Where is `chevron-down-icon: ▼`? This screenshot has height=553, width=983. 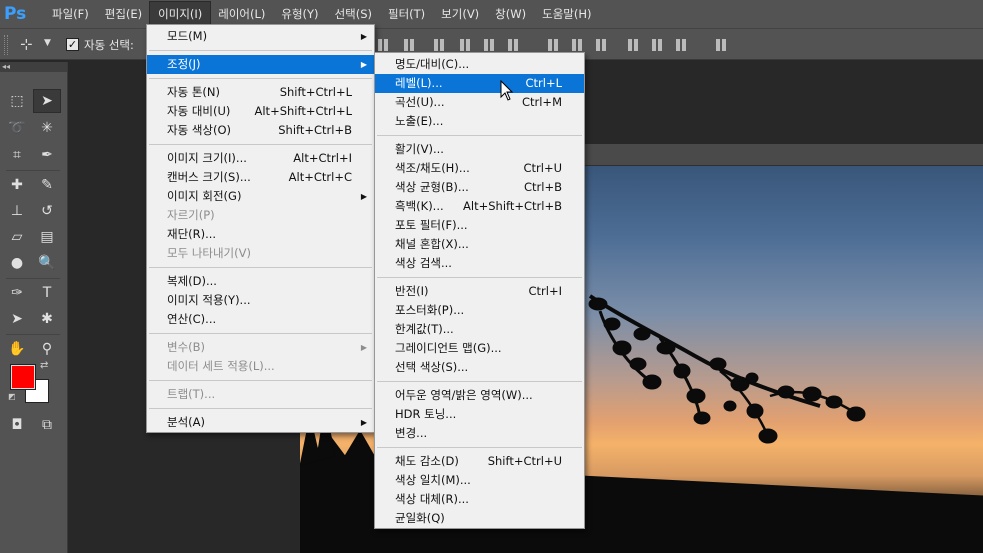
chevron-down-icon: ▼ is located at coordinates (47, 43).